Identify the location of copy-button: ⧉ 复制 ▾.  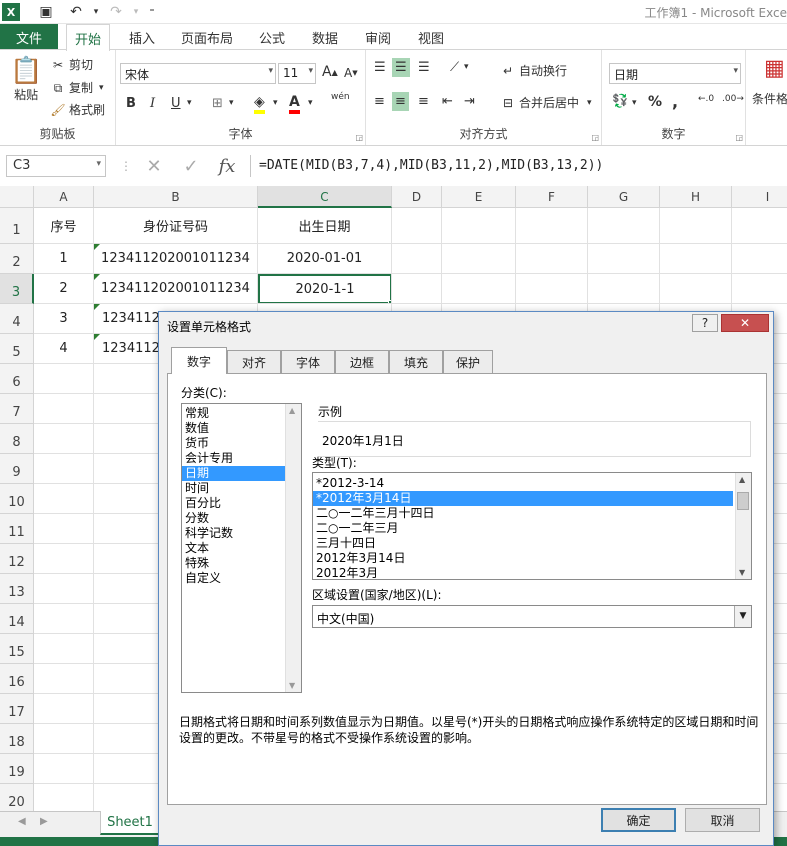
(77, 87).